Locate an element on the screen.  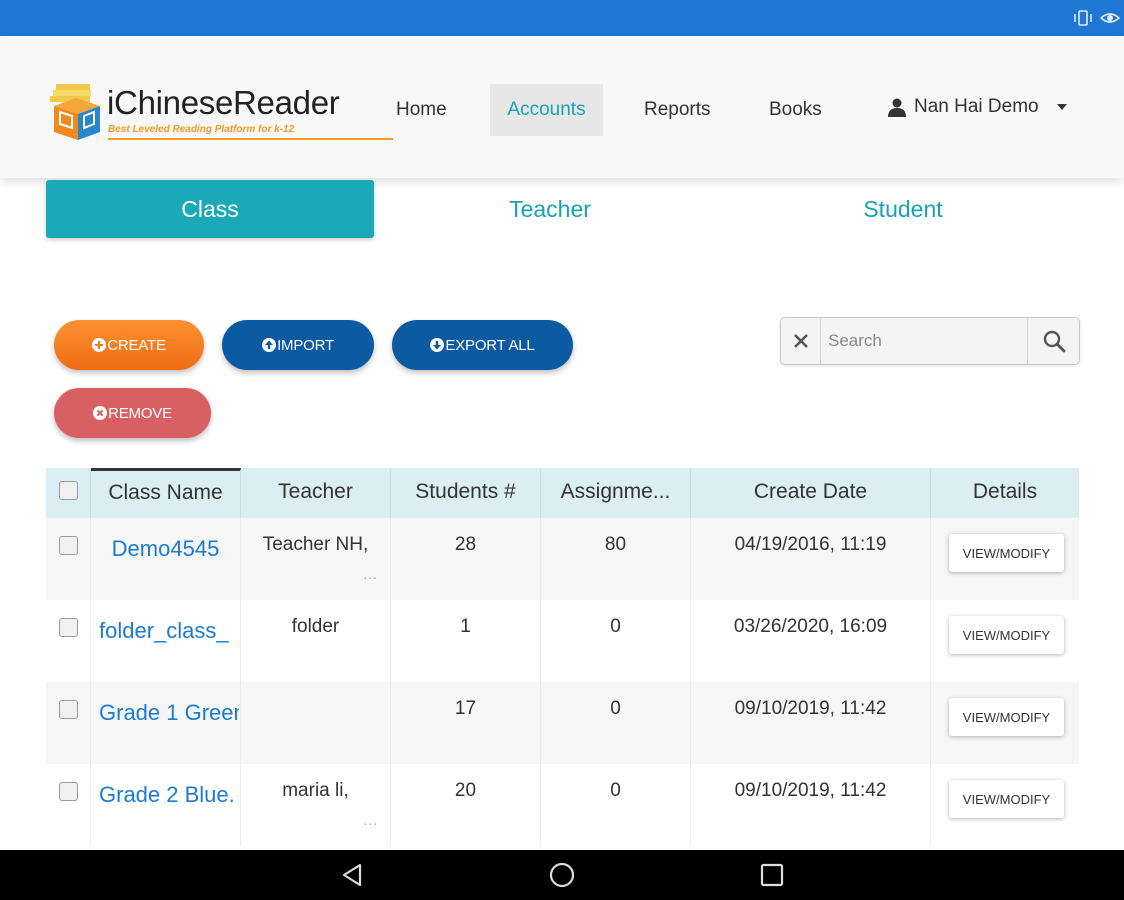
tab-teacher: Teacher is located at coordinates (550, 209).